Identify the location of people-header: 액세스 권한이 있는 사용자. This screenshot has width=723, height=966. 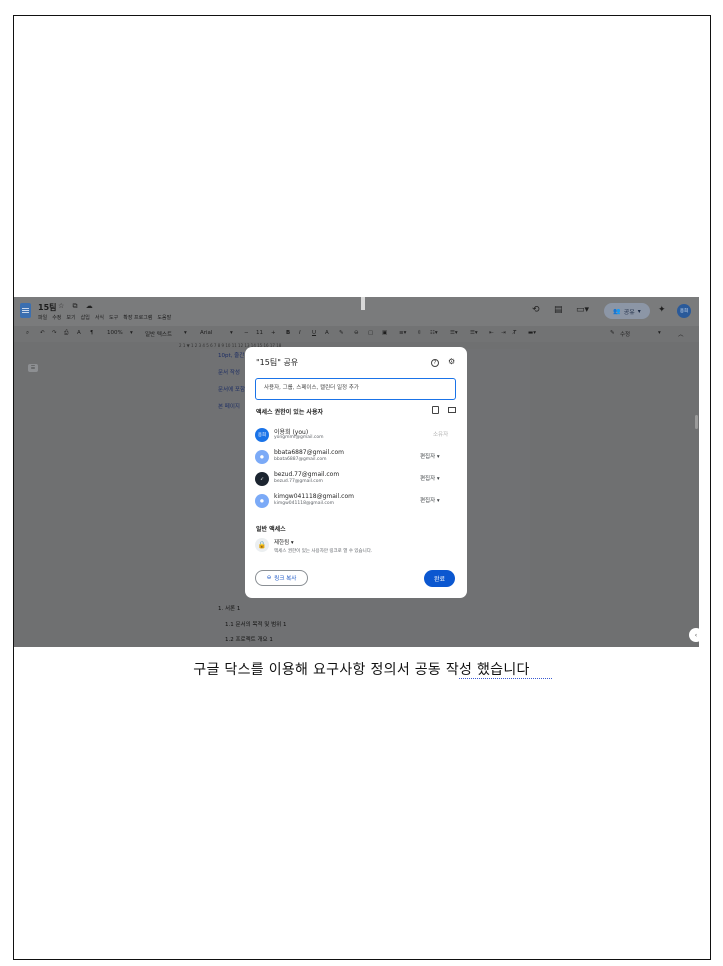
(289, 412).